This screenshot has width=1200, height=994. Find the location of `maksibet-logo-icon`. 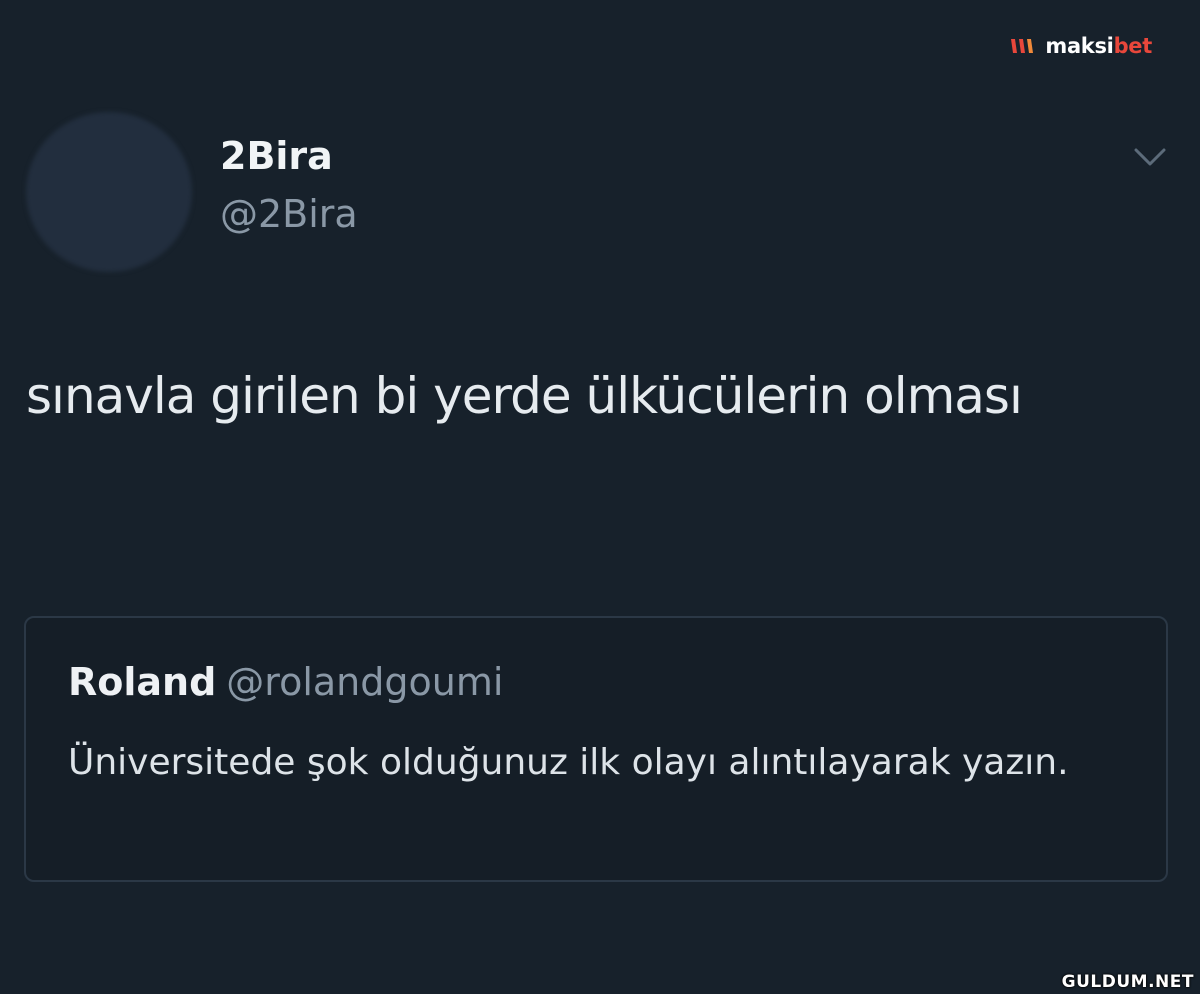

maksibet-logo-icon is located at coordinates (1022, 46).